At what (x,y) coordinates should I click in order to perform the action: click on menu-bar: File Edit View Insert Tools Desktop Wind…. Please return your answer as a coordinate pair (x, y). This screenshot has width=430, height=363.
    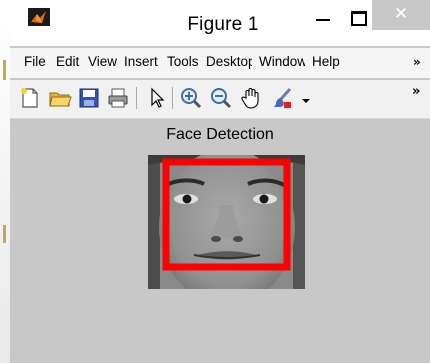
    Looking at the image, I should click on (220, 63).